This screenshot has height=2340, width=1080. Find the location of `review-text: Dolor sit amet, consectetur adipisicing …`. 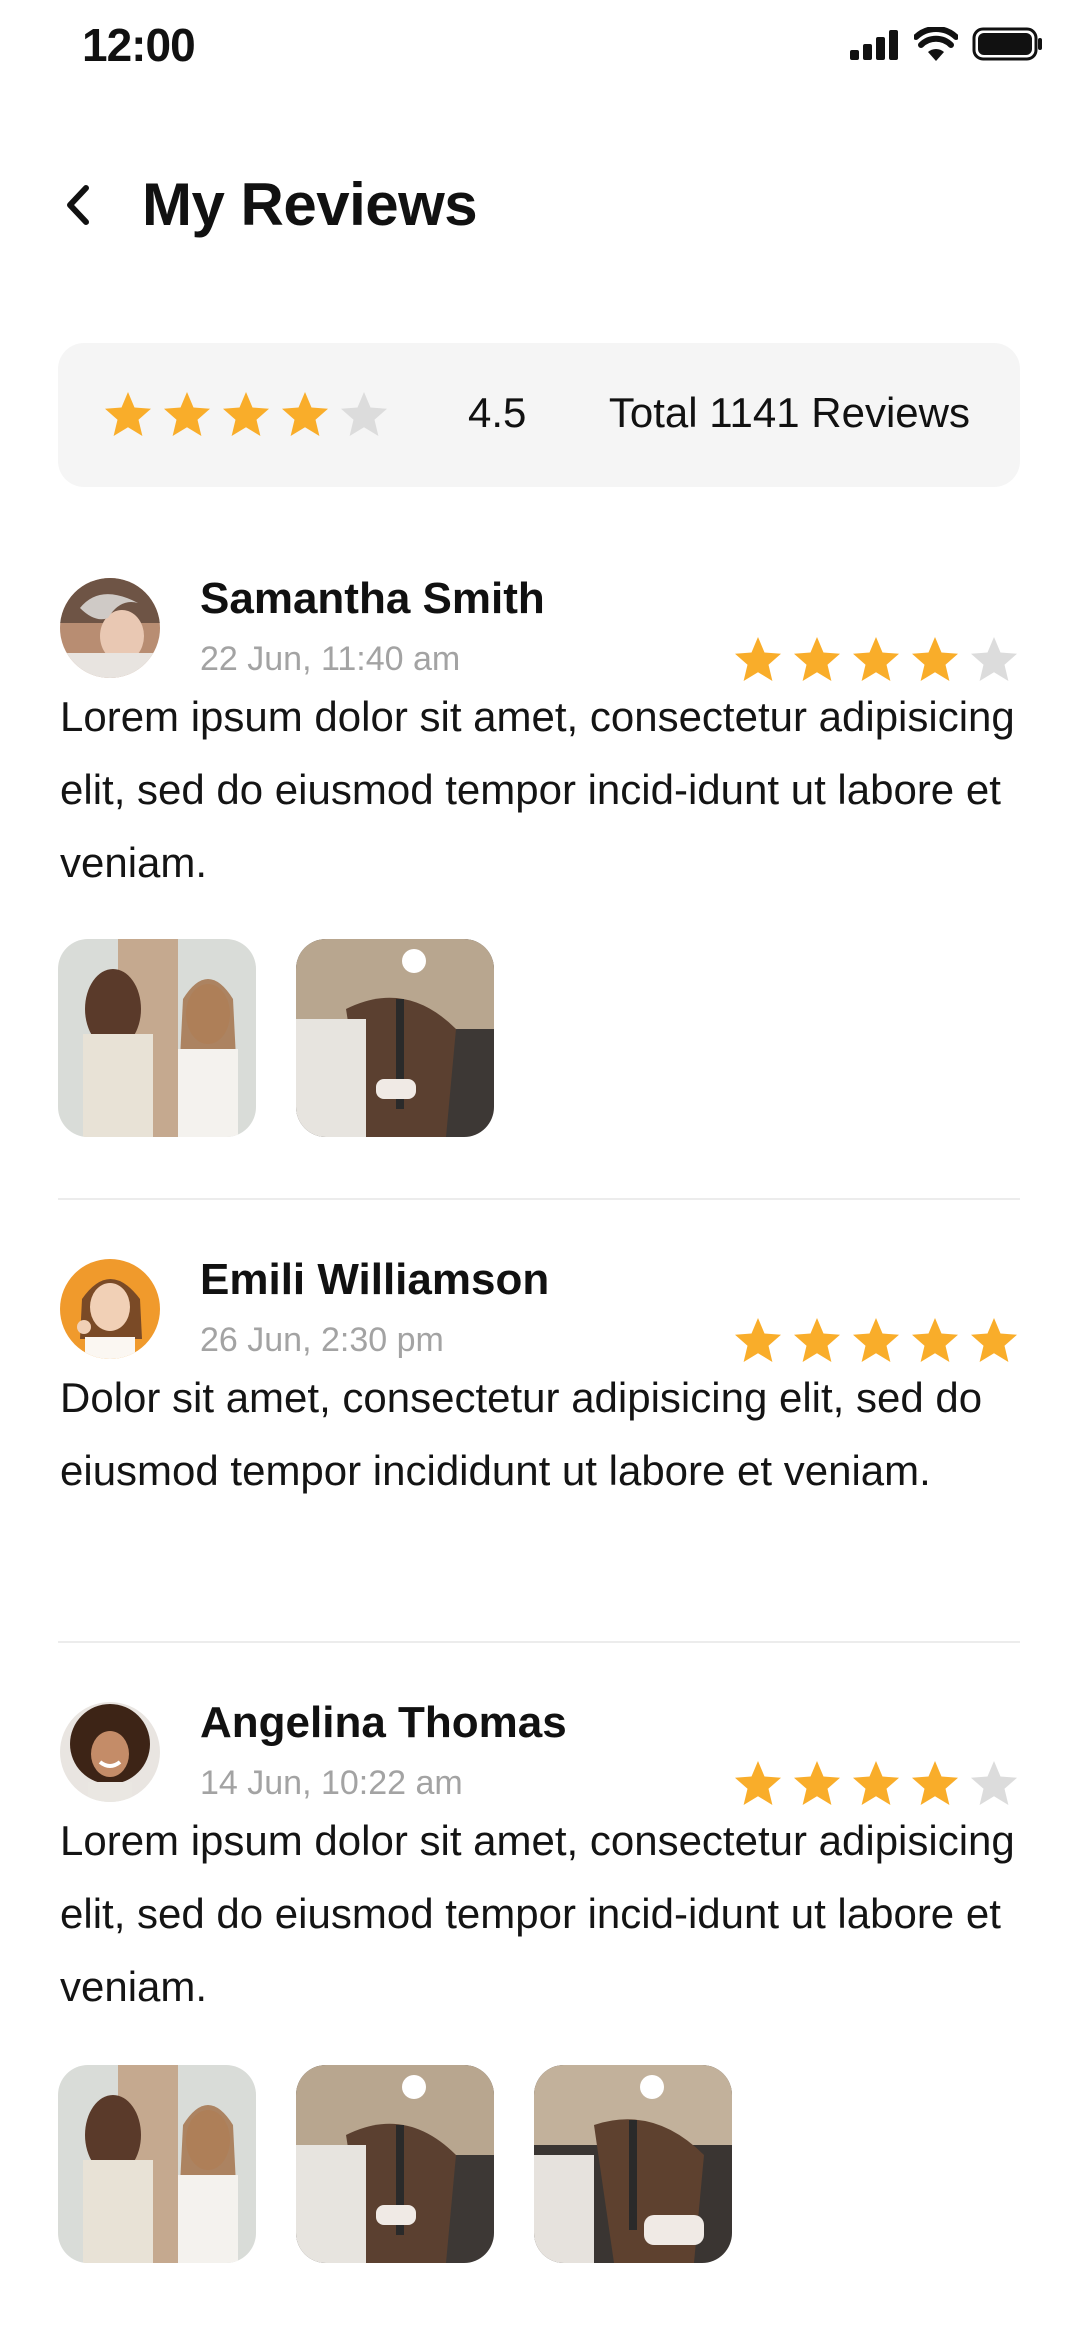

review-text: Dolor sit amet, consectetur adipisicing … is located at coordinates (521, 1434).